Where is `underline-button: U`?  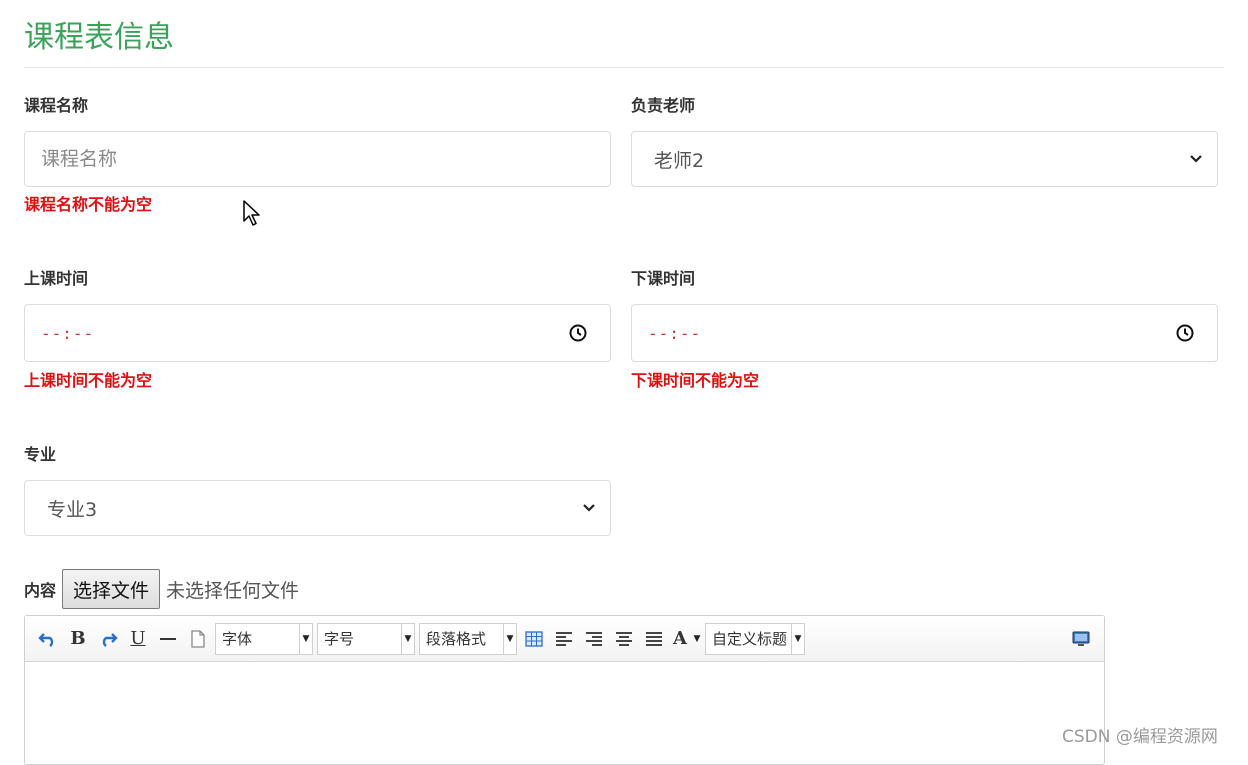 underline-button: U is located at coordinates (138, 639).